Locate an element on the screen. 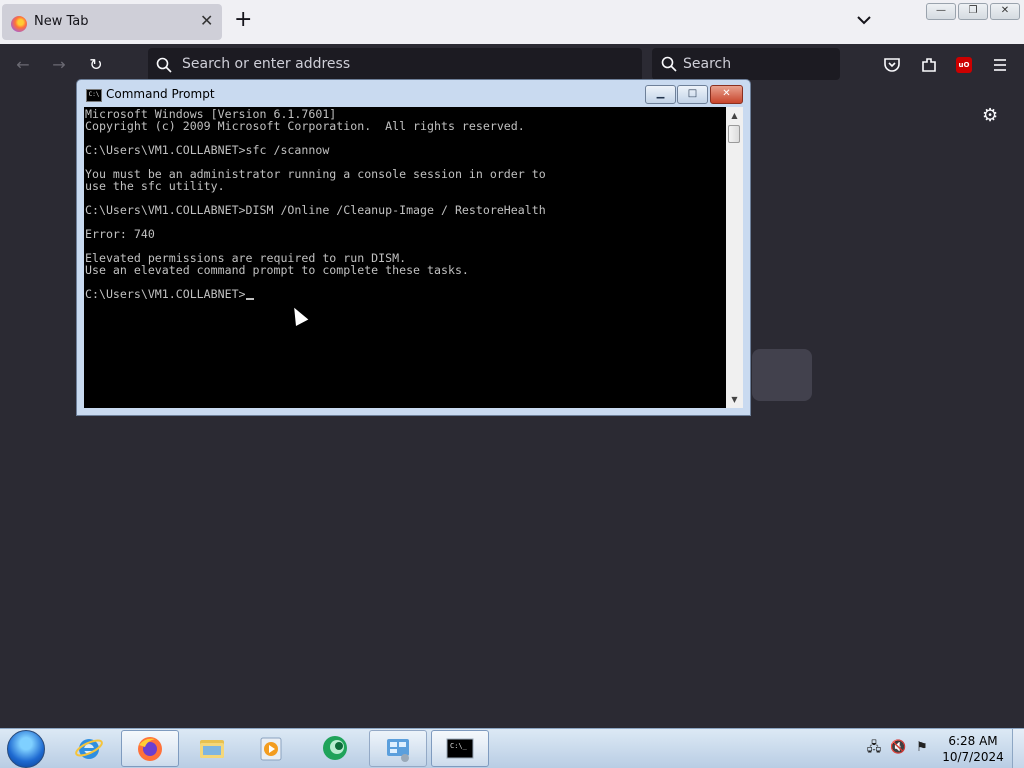 The width and height of the screenshot is (1024, 768). taskbar-command-prompt: C:\_ is located at coordinates (460, 748).